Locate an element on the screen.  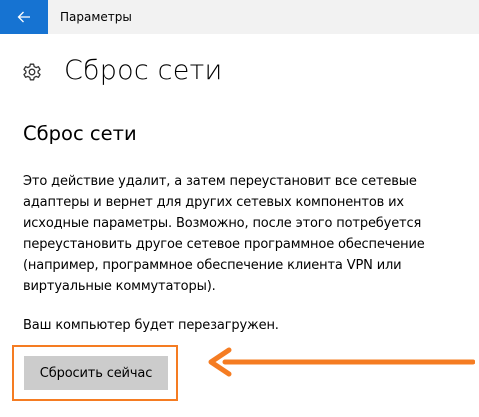
description-line: виртуальные коммутаторы). is located at coordinates (119, 286).